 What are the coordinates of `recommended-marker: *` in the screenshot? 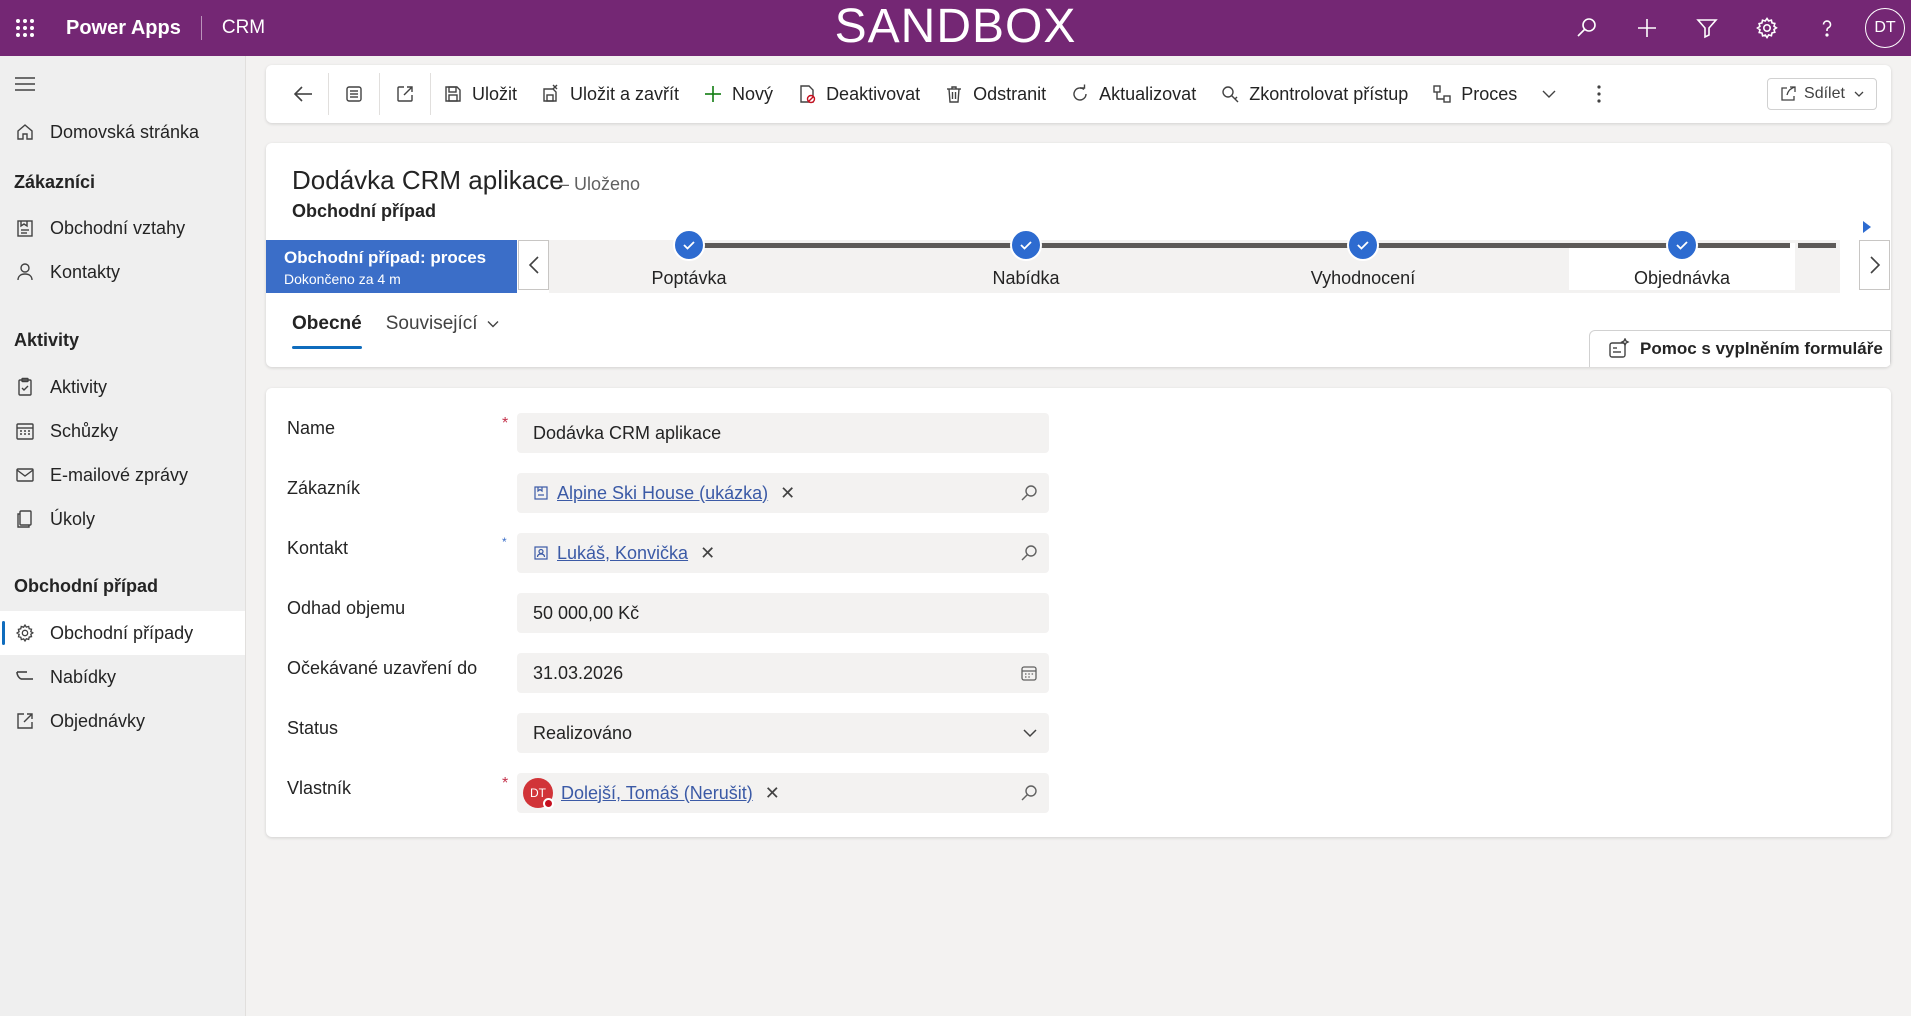 It's located at (504, 542).